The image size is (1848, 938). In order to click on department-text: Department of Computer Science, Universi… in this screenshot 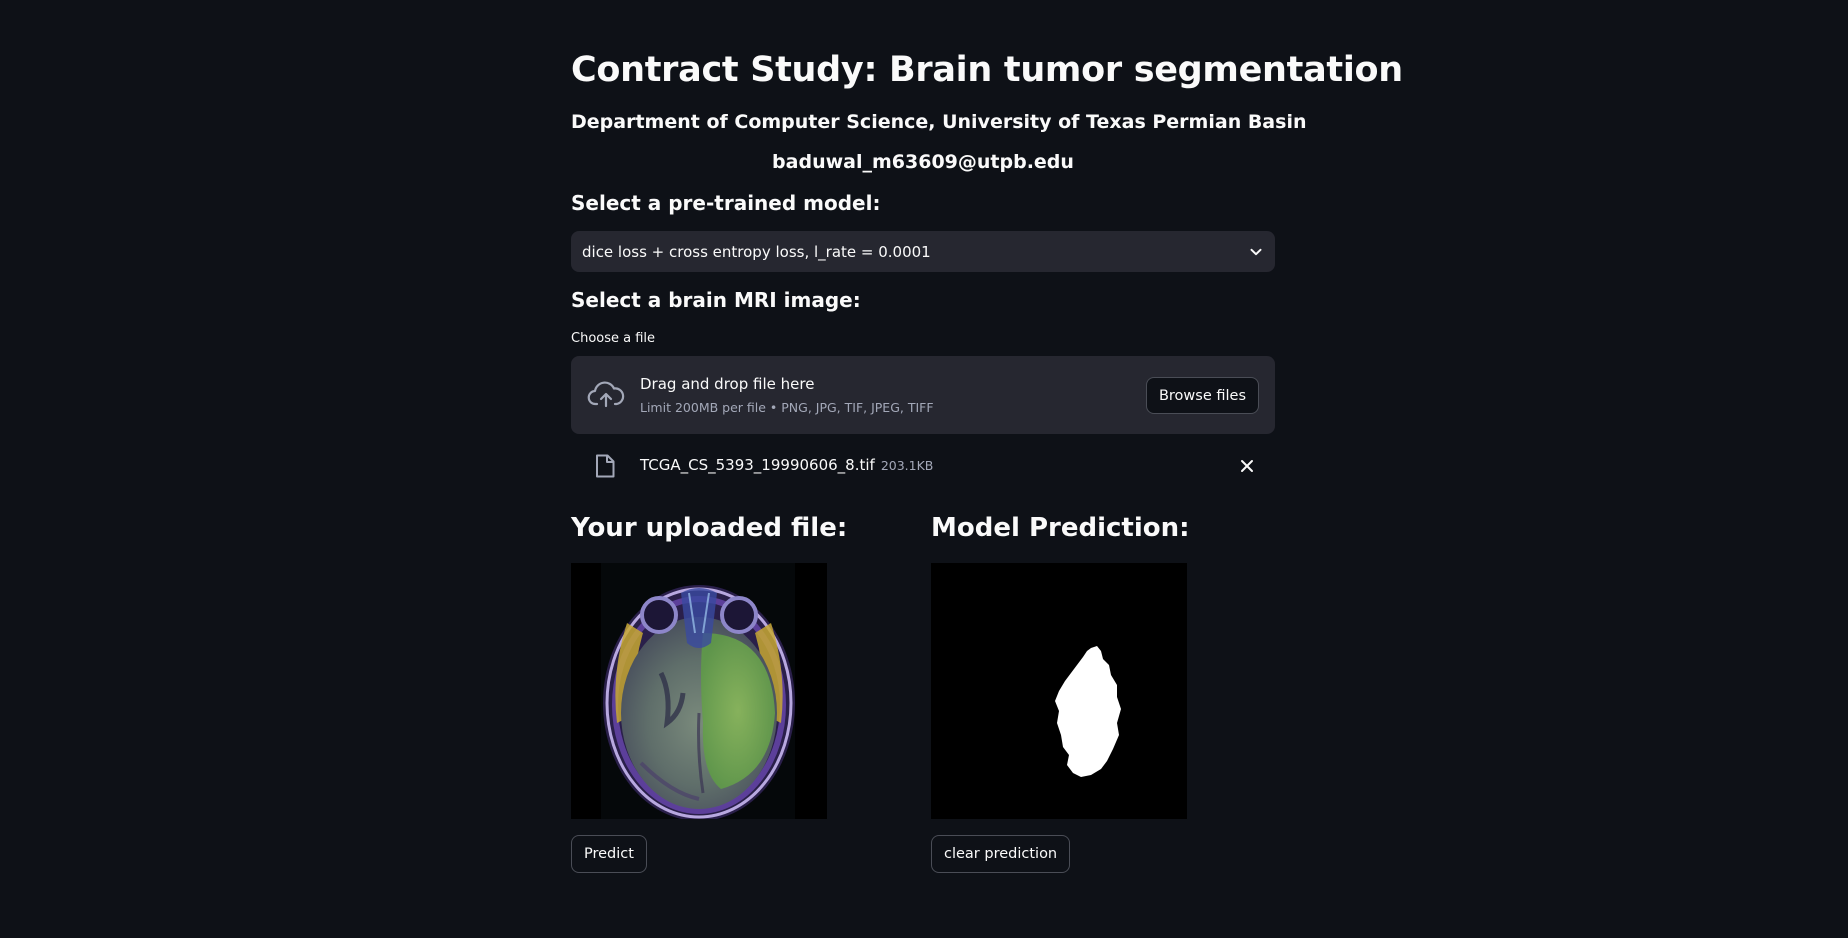, I will do `click(939, 122)`.